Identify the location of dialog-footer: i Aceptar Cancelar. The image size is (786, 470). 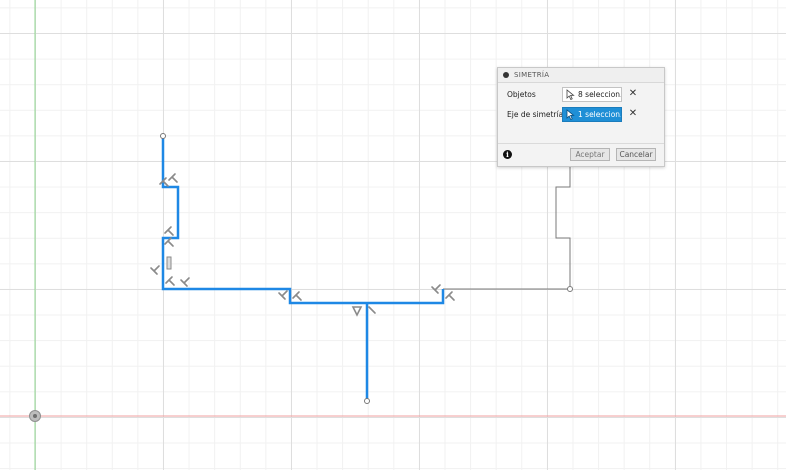
(581, 154).